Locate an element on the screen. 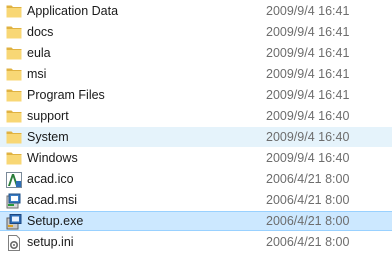 Image resolution: width=392 pixels, height=272 pixels. file-name: acad.msi is located at coordinates (52, 200).